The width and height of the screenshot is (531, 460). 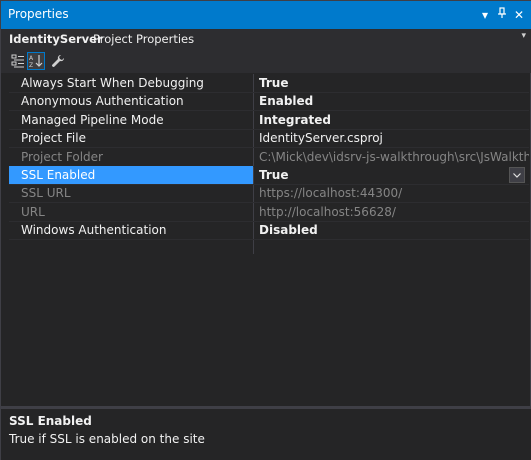 I want to click on object-selector: IdentityServer Project Properties ▾, so click(x=266, y=39).